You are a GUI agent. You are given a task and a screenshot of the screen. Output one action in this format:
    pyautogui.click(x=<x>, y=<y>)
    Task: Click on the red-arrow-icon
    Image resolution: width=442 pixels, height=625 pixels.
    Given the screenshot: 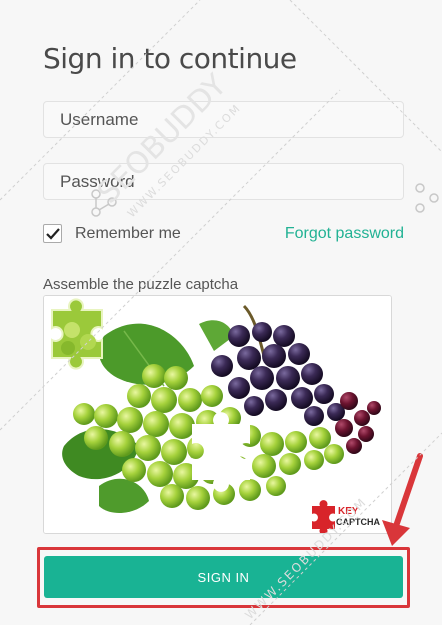 What is the action you would take?
    pyautogui.click(x=402, y=499)
    